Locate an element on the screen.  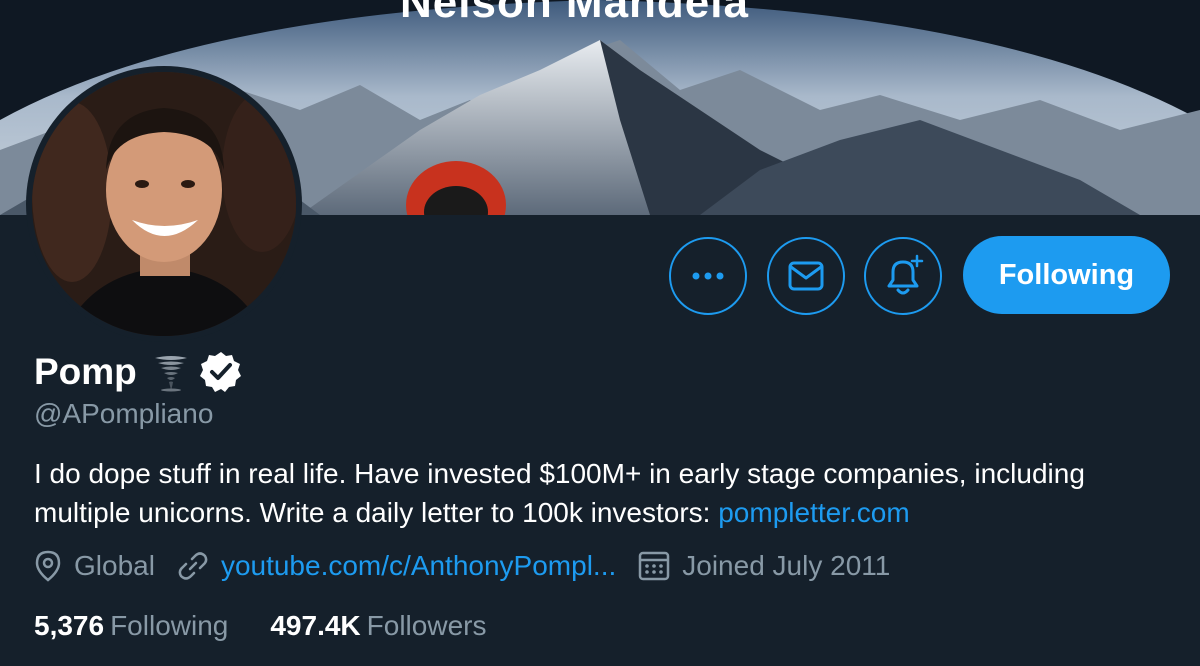
following-button: Following is located at coordinates (1066, 275).